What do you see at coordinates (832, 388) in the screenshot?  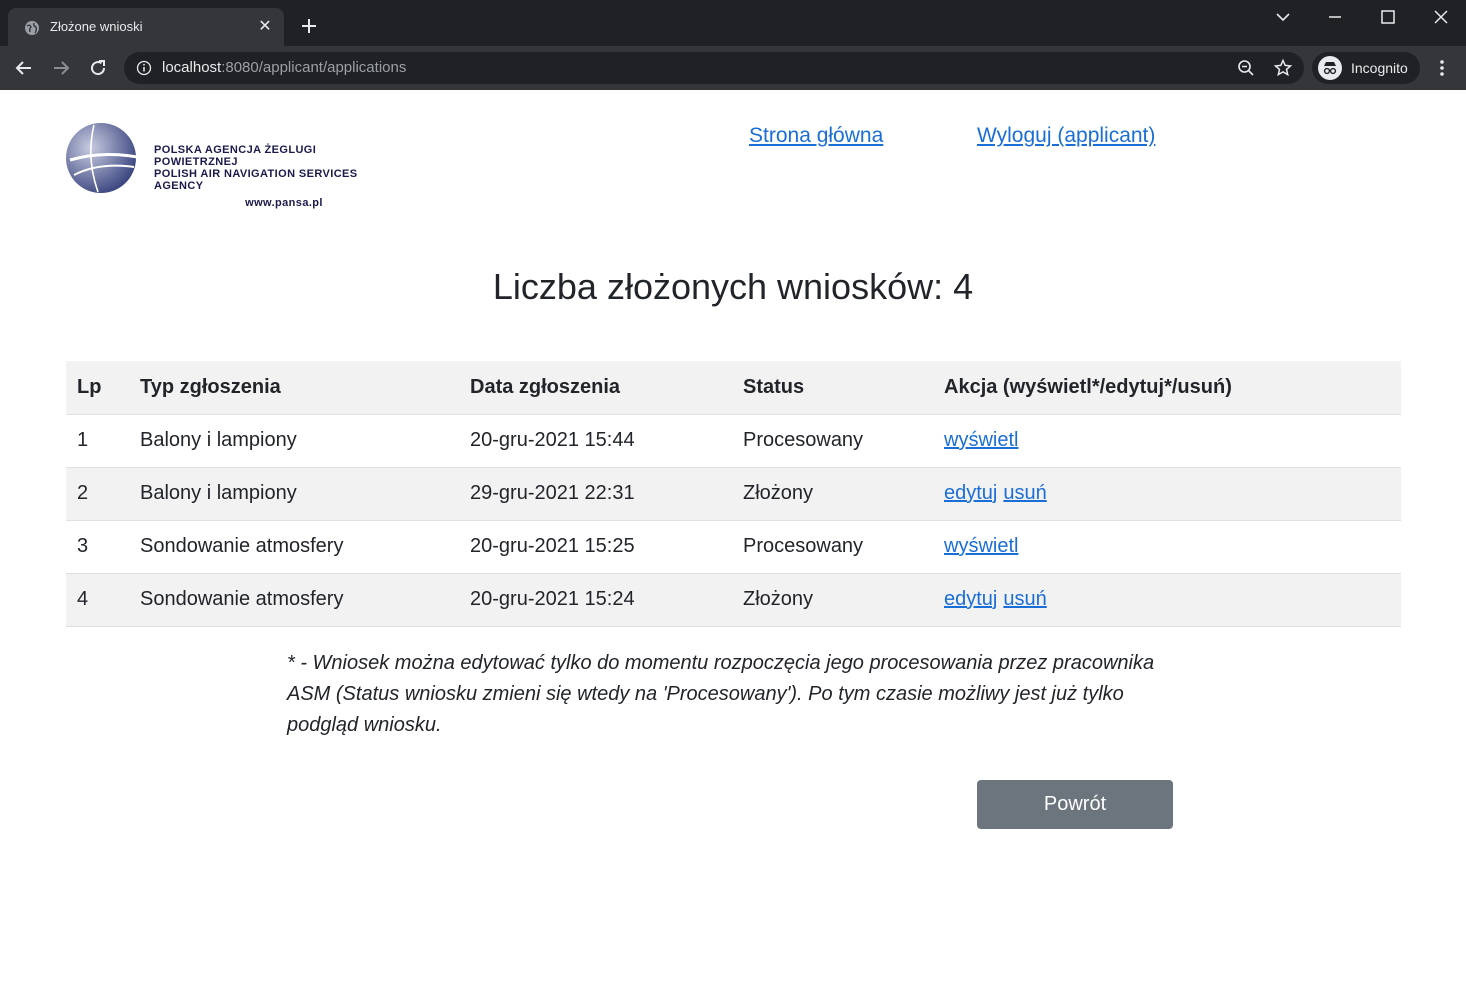 I see `column-header-status: Status` at bounding box center [832, 388].